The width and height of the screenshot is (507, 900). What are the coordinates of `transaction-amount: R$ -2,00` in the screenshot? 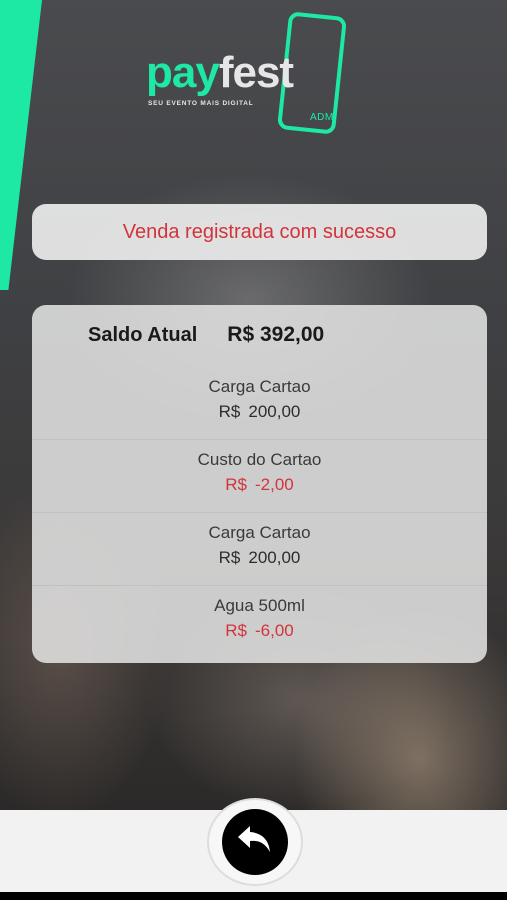 It's located at (259, 485).